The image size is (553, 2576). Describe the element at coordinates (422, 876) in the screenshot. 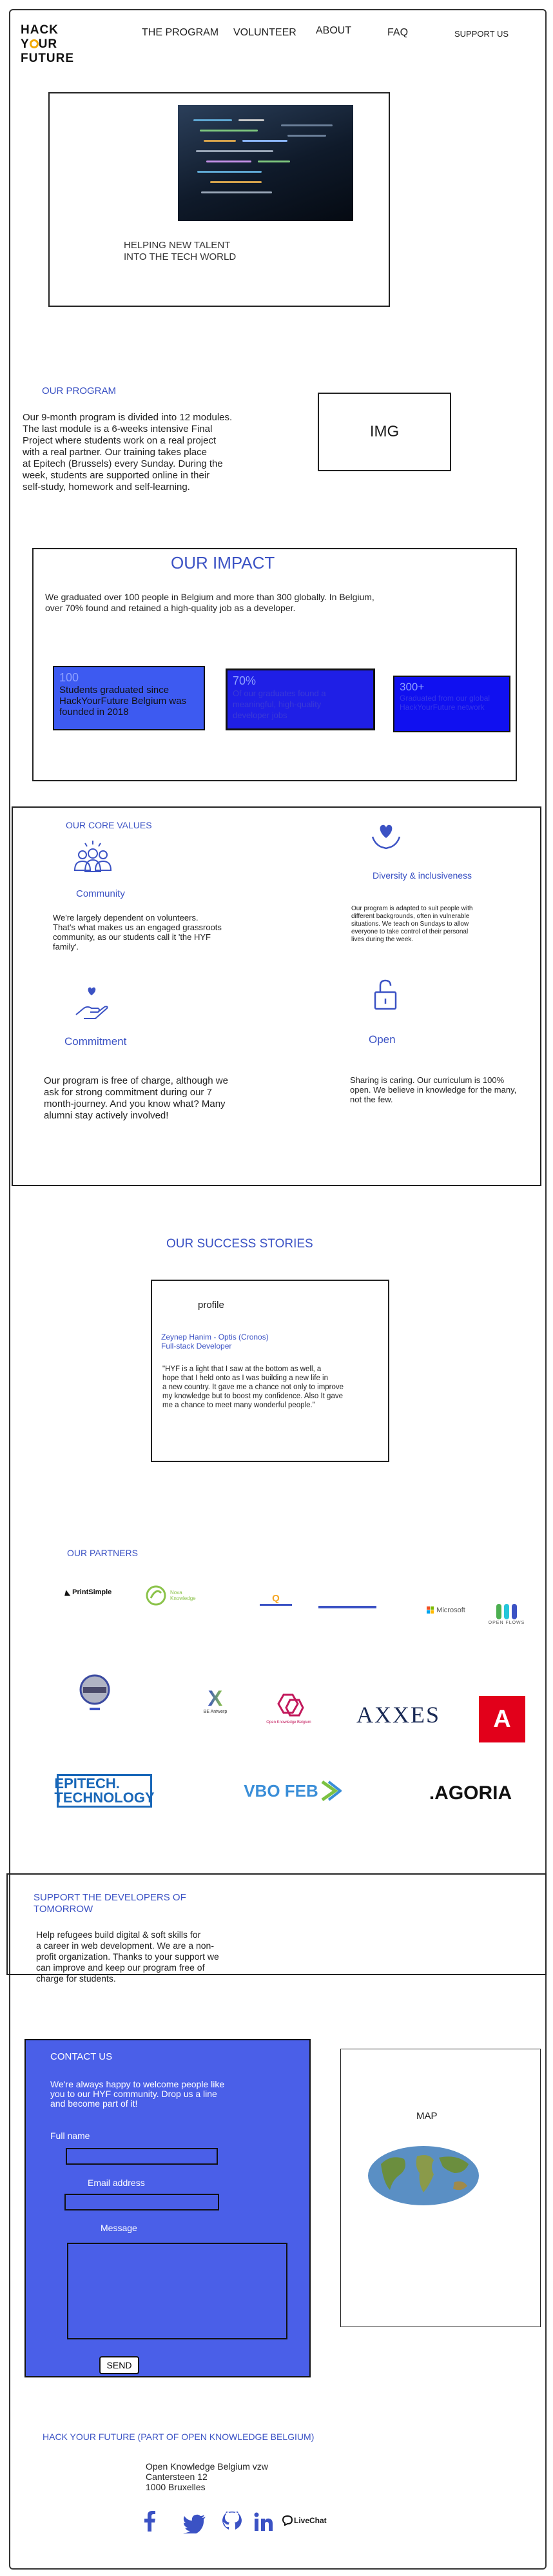

I see `value-diversity-title: Diversity & inclusiveness` at that location.